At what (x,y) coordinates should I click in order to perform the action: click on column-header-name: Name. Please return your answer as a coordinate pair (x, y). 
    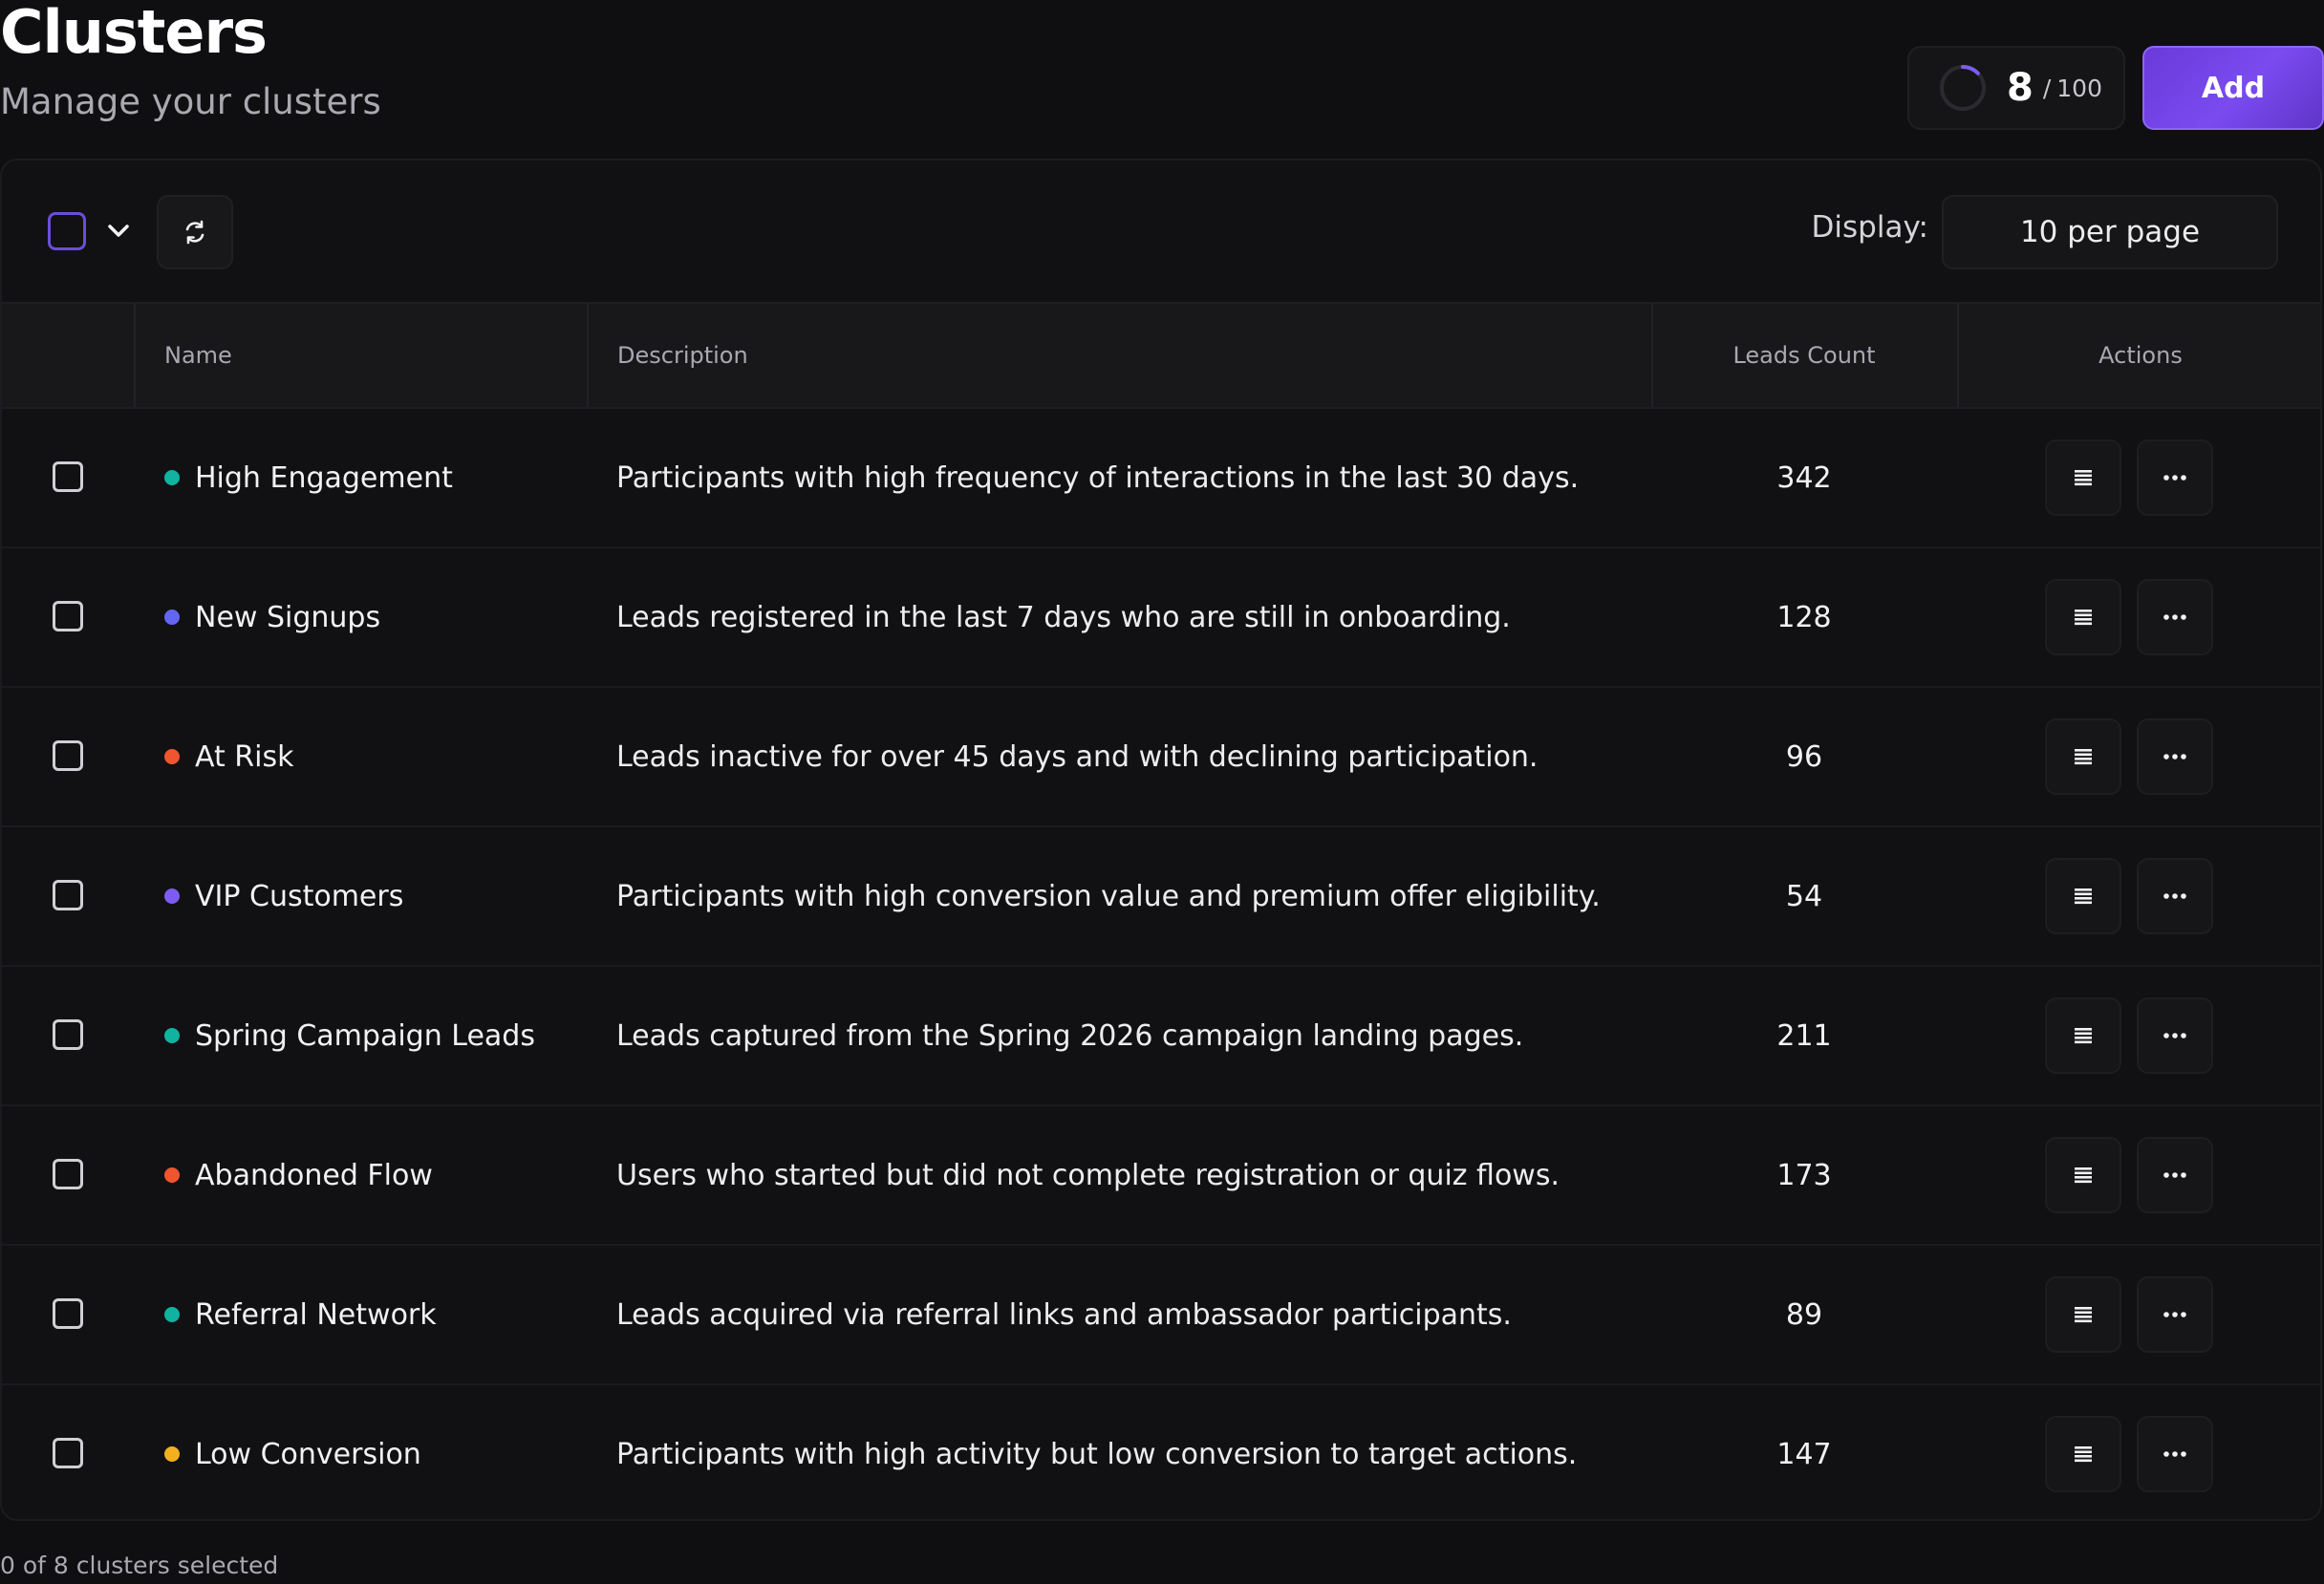
    Looking at the image, I should click on (198, 355).